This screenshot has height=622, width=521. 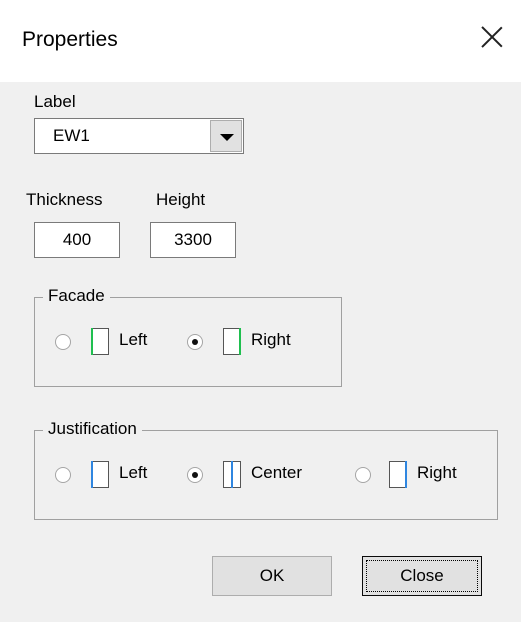 I want to click on justification-group-title: Justification, so click(x=92, y=429).